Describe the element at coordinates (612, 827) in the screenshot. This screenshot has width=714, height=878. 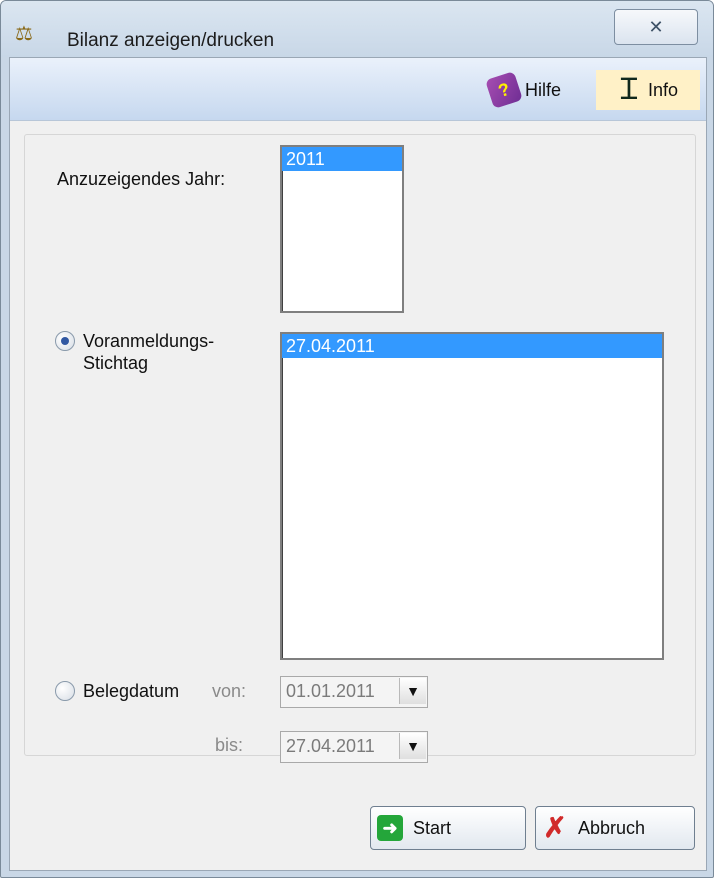
I see `cancel-label: Abbruch` at that location.